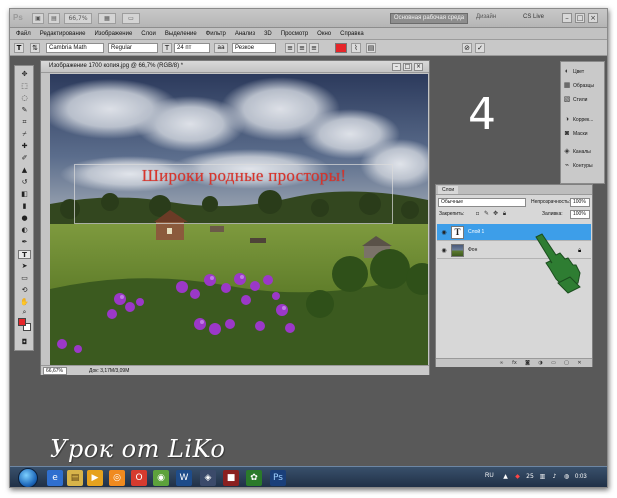 Image resolution: width=617 pixels, height=498 pixels. What do you see at coordinates (24, 194) in the screenshot?
I see `eraser-tool-icon: ◧` at bounding box center [24, 194].